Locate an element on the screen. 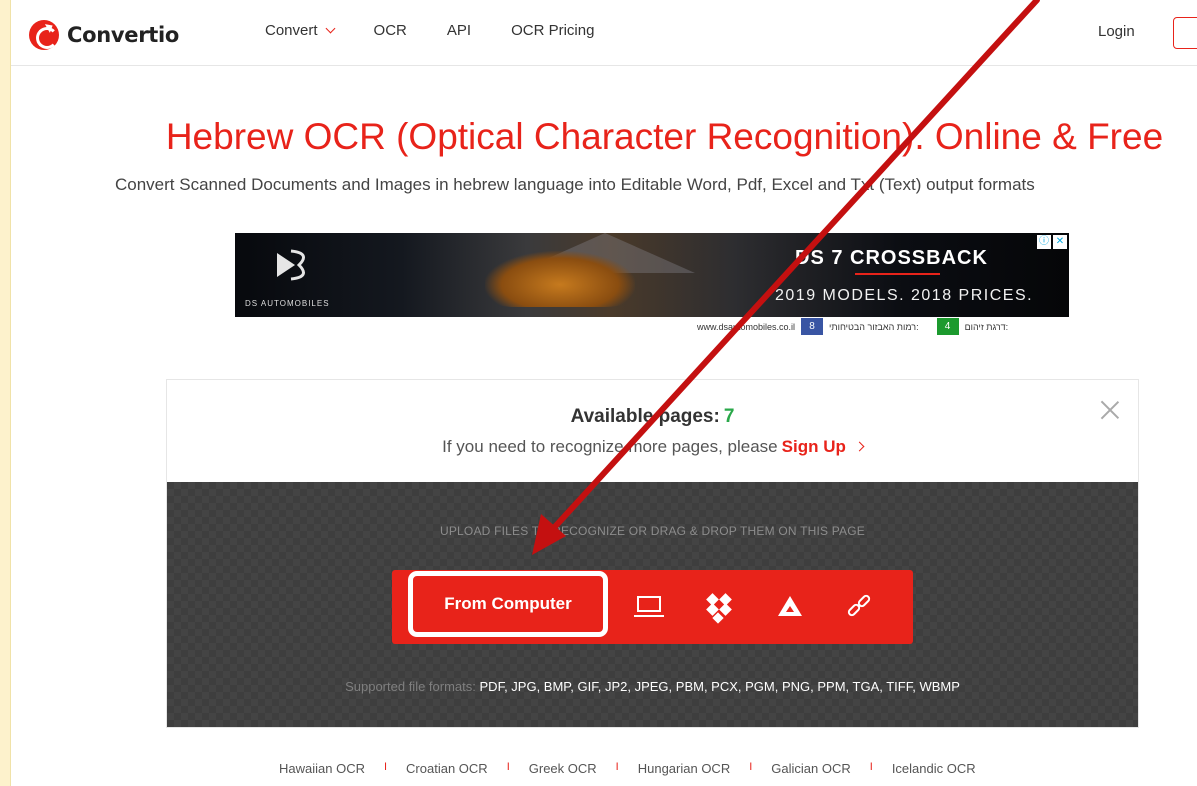 The width and height of the screenshot is (1197, 786). ad-divider is located at coordinates (897, 274).